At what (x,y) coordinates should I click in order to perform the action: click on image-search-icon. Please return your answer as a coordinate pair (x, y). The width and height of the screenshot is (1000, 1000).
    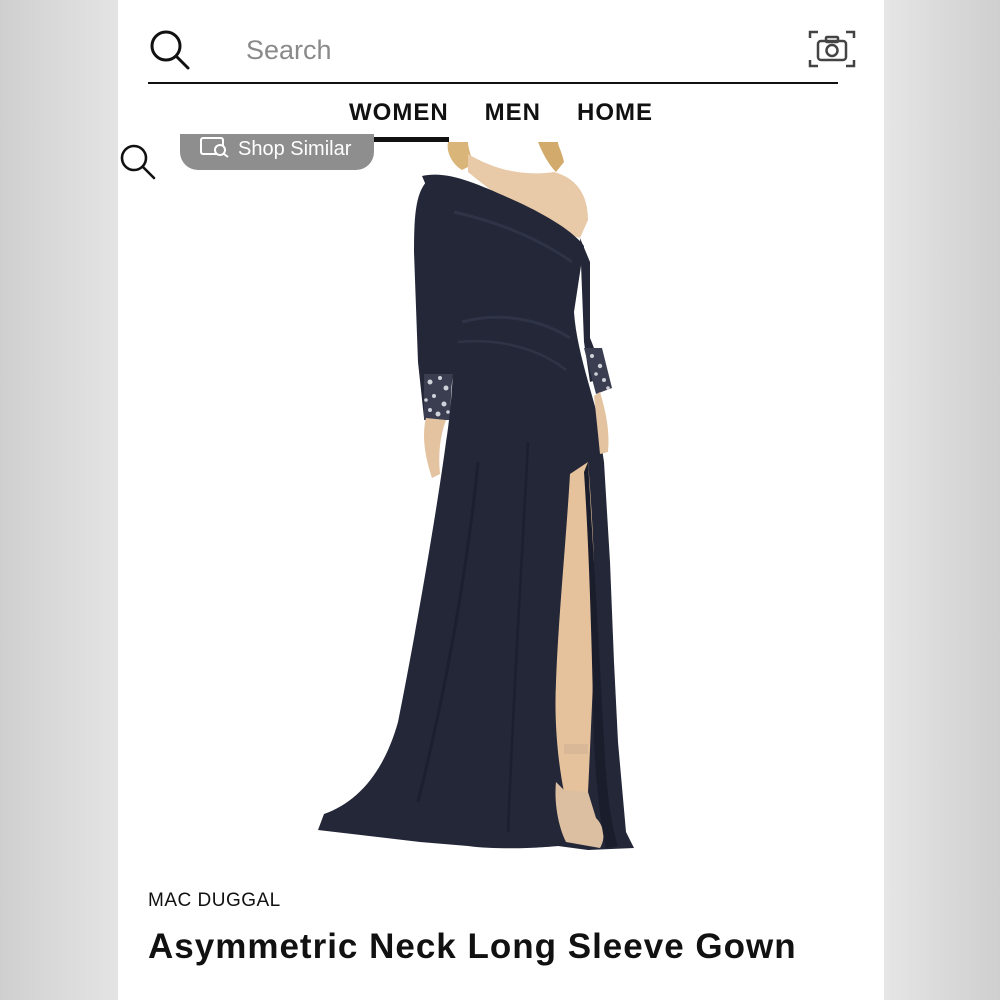
    Looking at the image, I should click on (214, 147).